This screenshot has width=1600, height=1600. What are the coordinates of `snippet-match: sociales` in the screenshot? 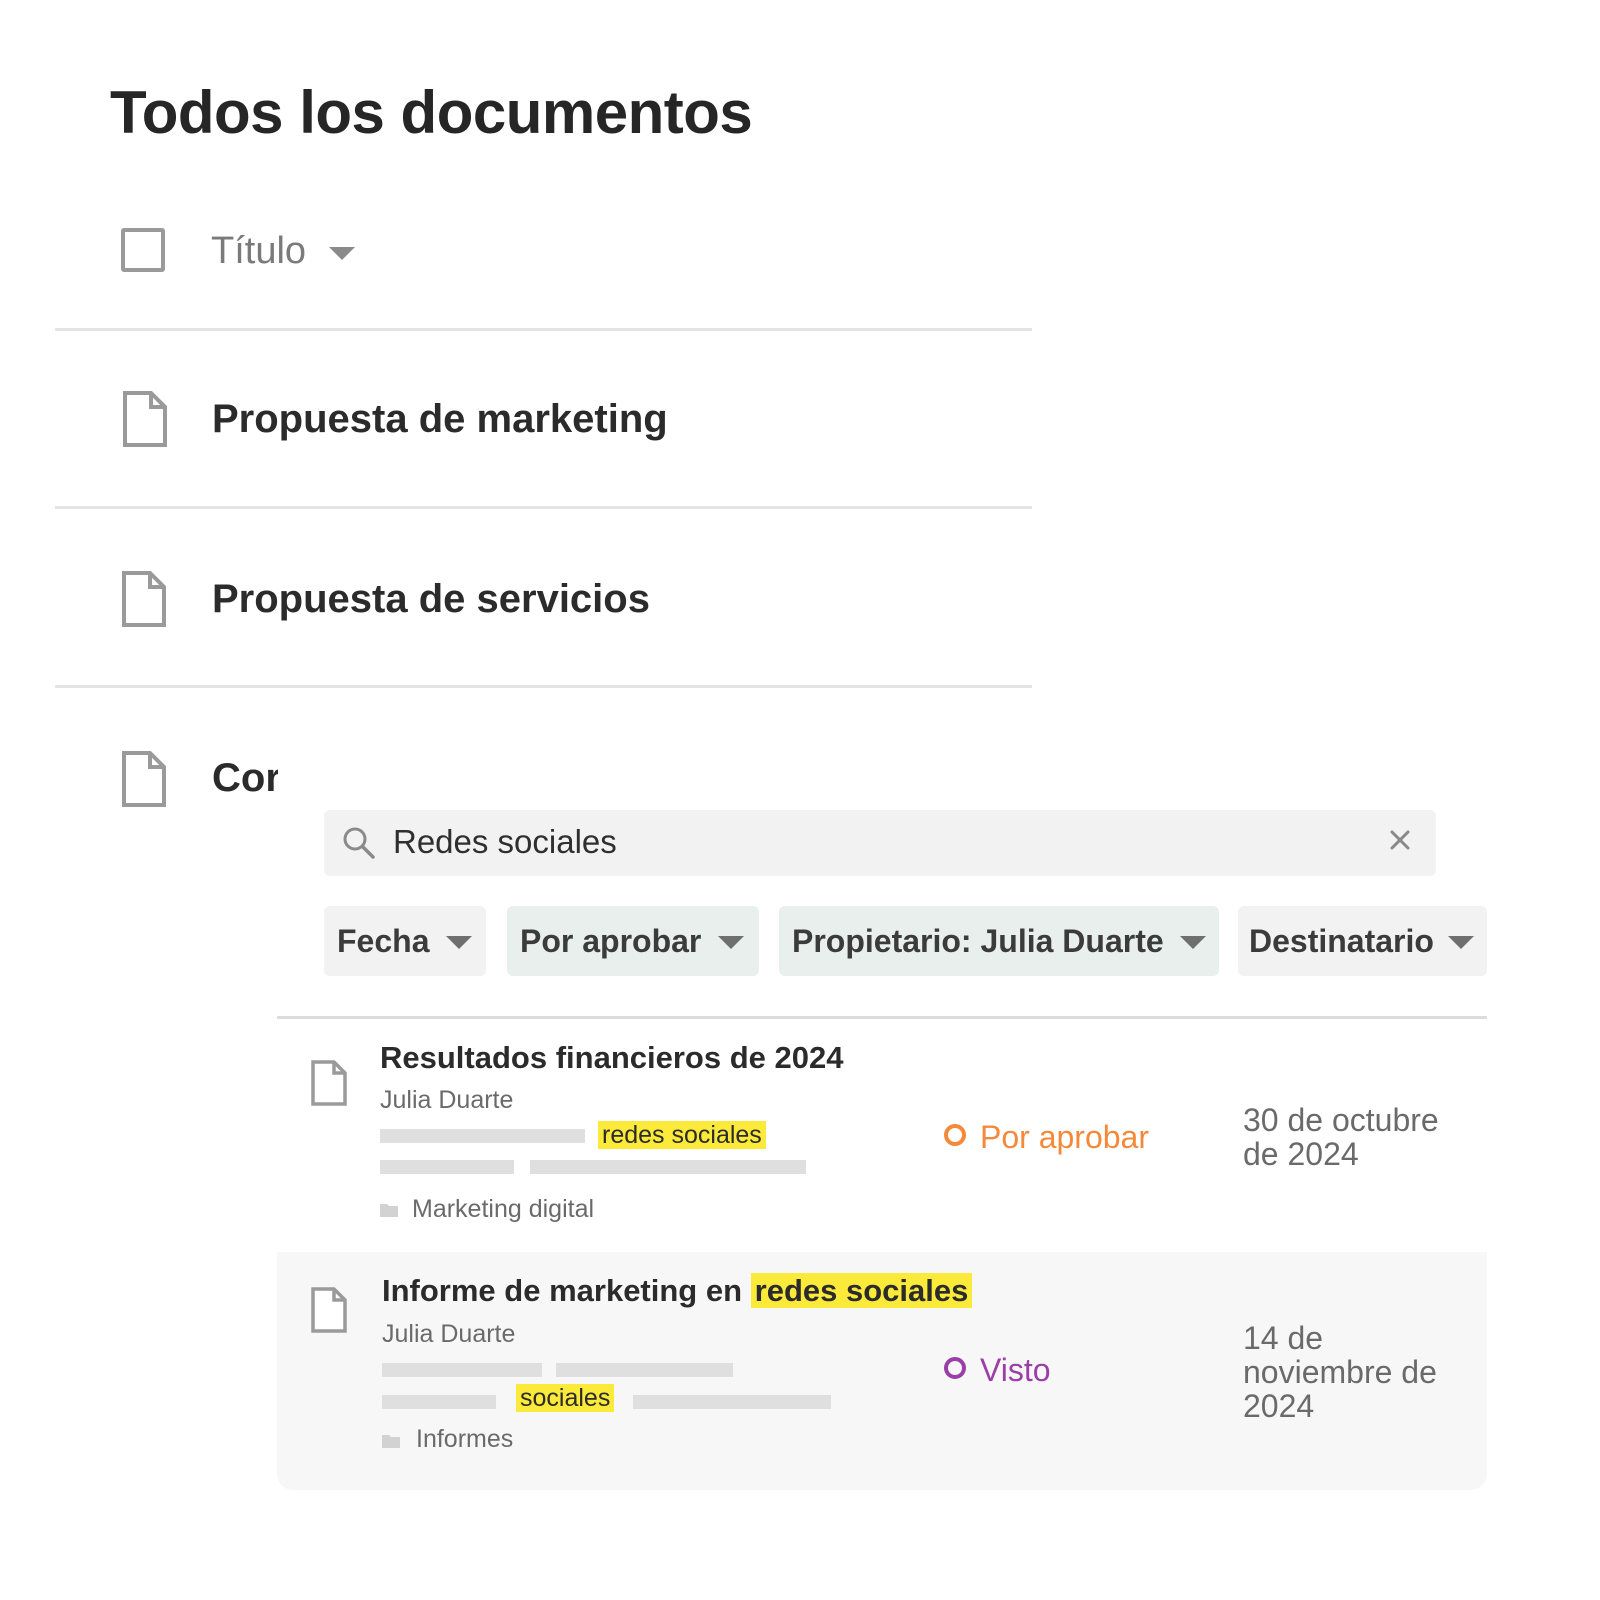 It's located at (565, 1398).